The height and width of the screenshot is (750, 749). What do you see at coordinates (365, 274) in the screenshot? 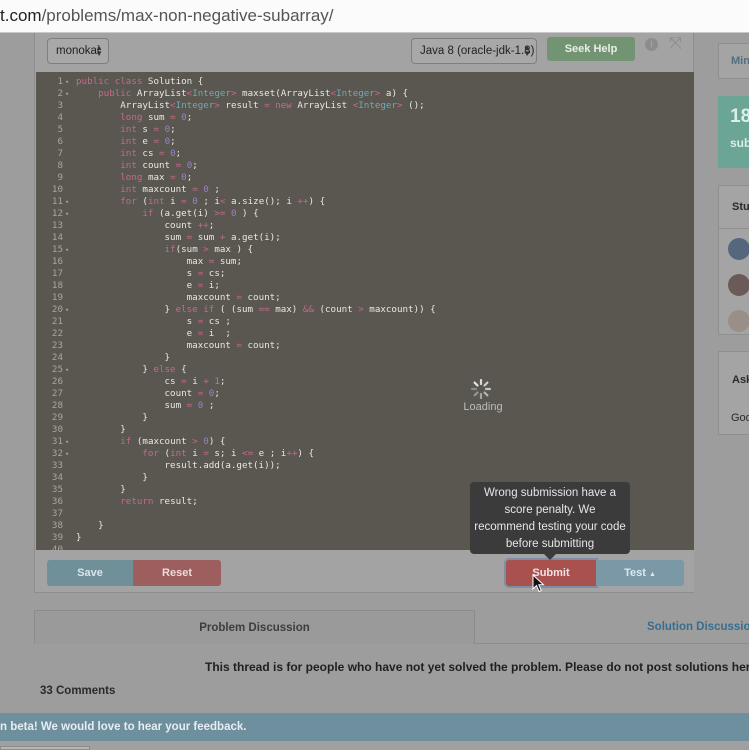
I see `code-line: 17 s = cs;` at bounding box center [365, 274].